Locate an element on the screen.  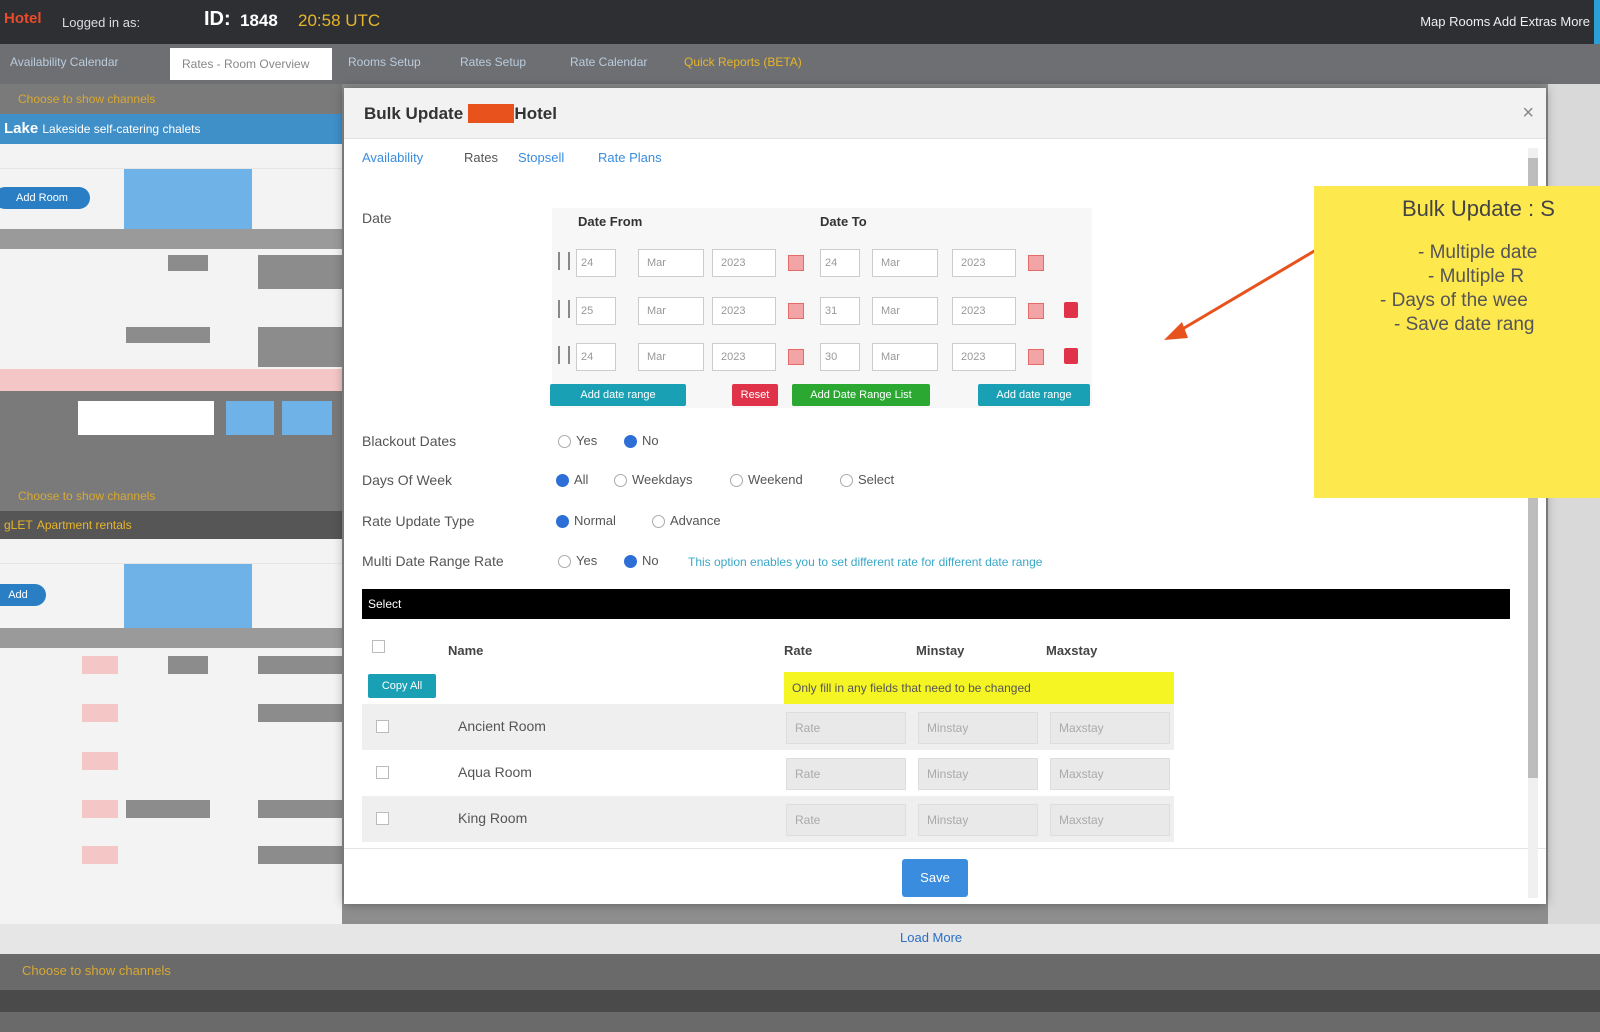
multi-no-radio is located at coordinates (630, 561).